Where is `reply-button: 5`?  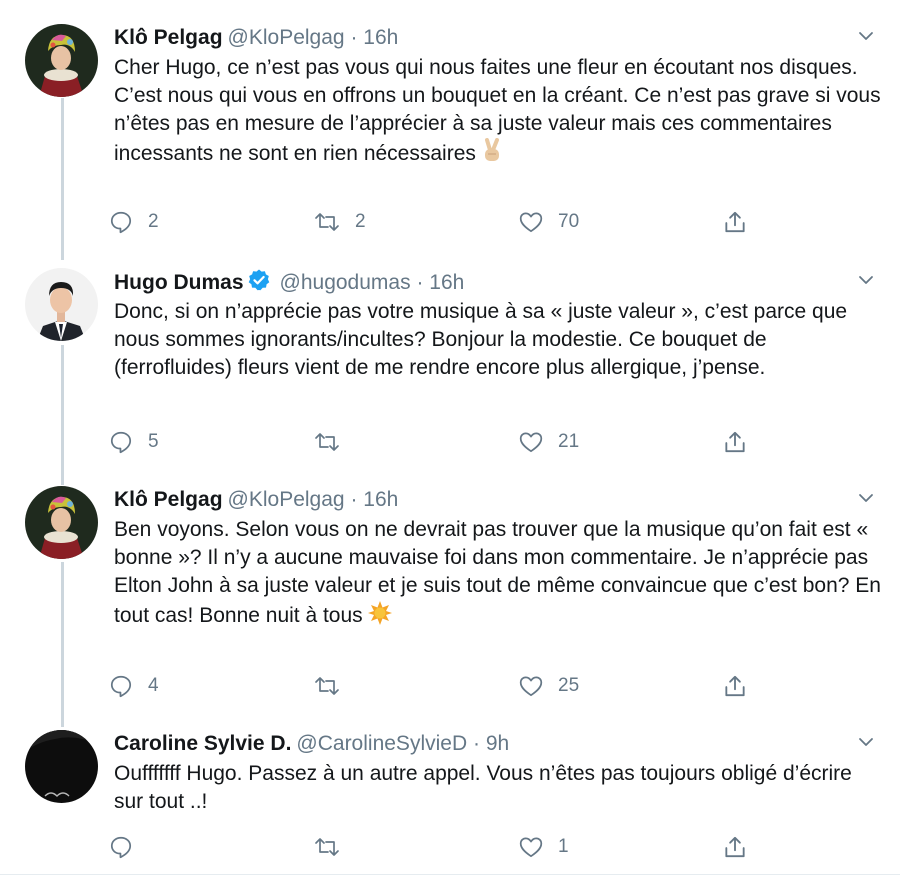 reply-button: 5 is located at coordinates (133, 442).